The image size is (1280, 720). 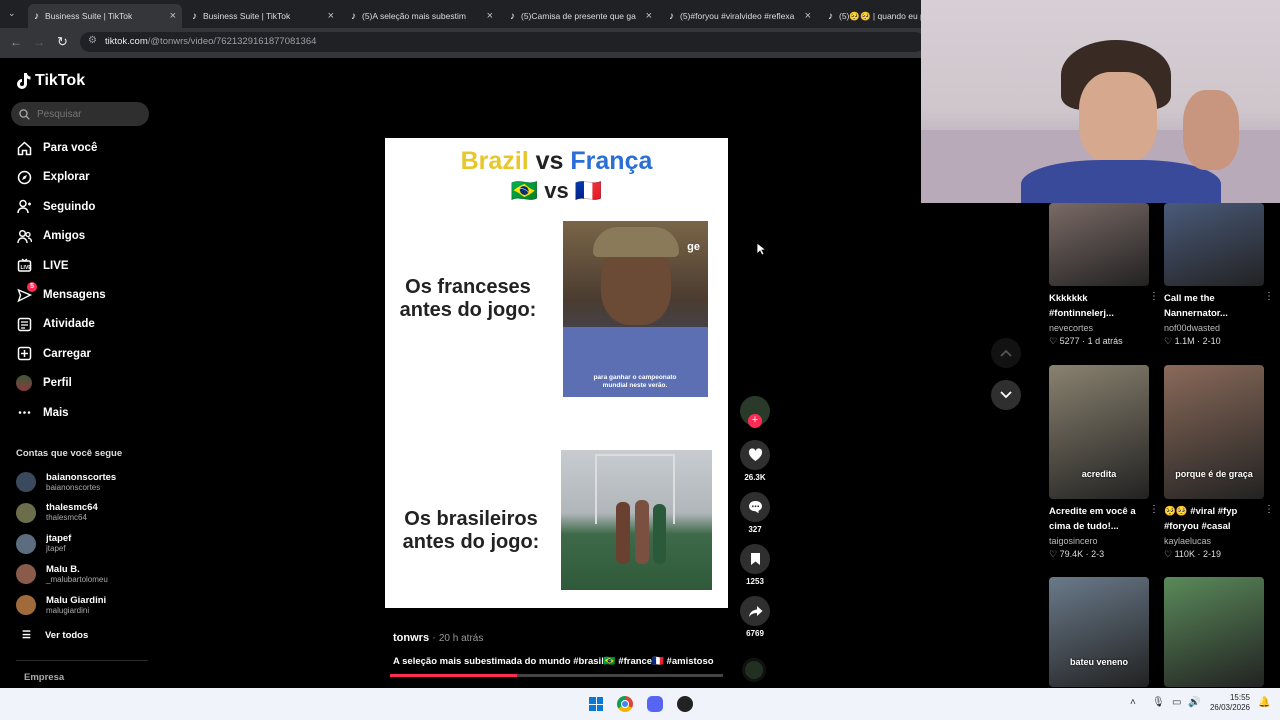 What do you see at coordinates (414, 16) in the screenshot?
I see `tab-title: (5)A seleção mais subestim` at bounding box center [414, 16].